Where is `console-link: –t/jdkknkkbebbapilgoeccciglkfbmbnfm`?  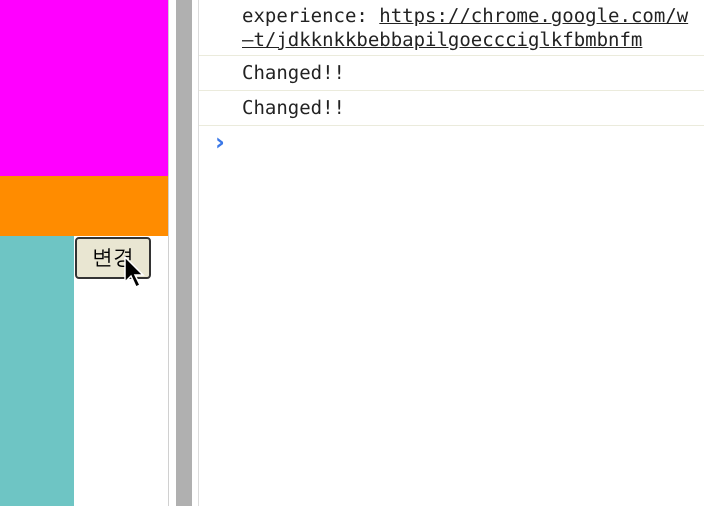 console-link: –t/jdkknkkbebbapilgoeccciglkfbmbnfm is located at coordinates (442, 40).